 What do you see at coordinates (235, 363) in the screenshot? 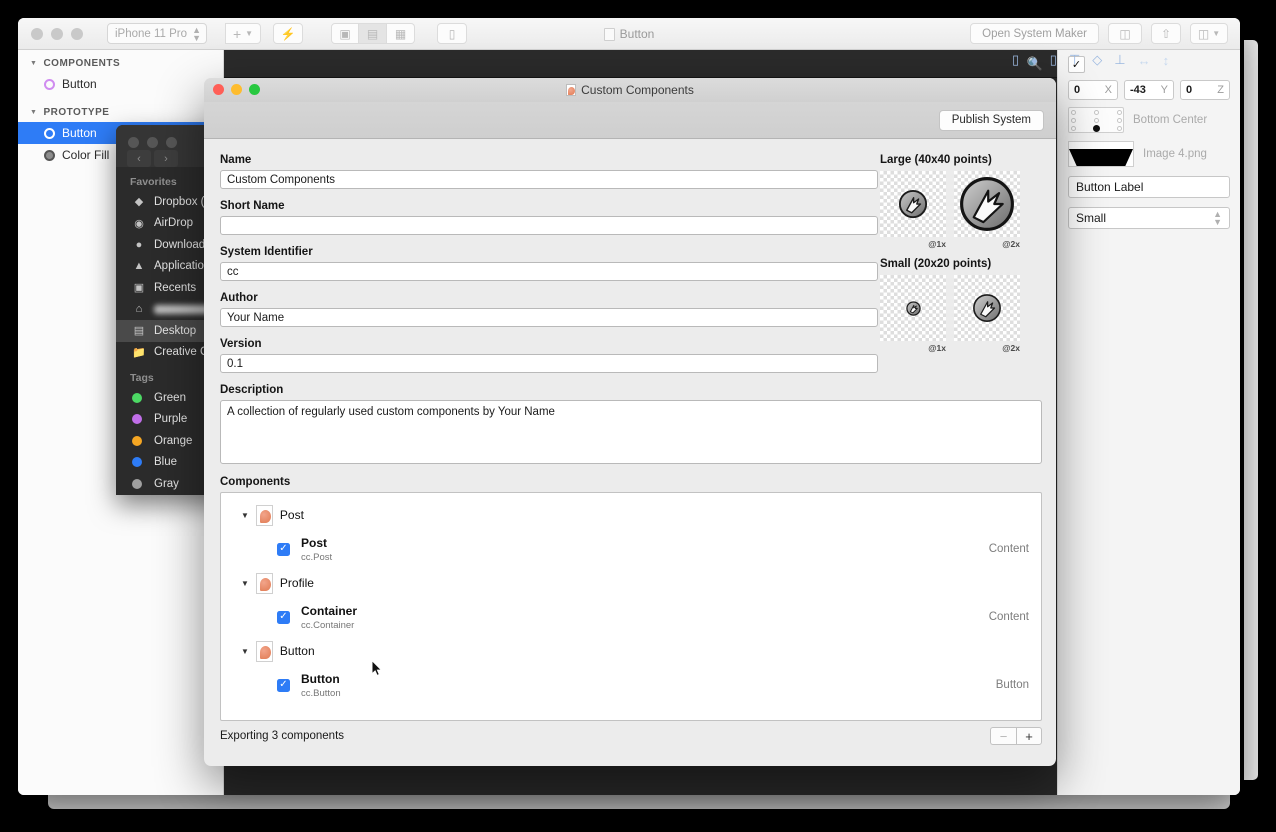
I see `version-input-value: 0.1` at bounding box center [235, 363].